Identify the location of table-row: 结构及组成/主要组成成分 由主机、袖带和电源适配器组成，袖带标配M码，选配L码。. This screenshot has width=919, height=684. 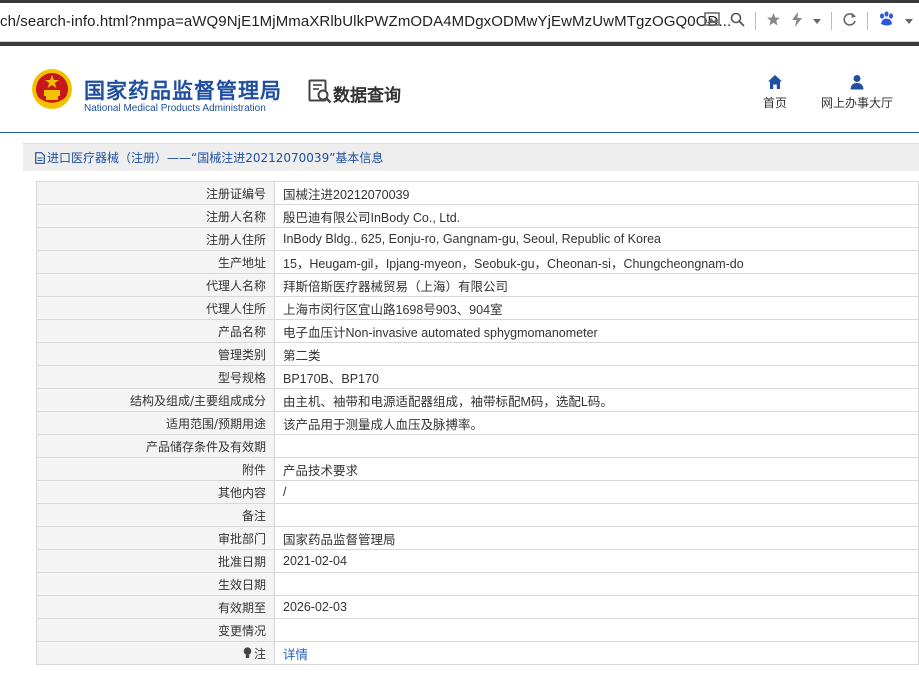
(477, 400).